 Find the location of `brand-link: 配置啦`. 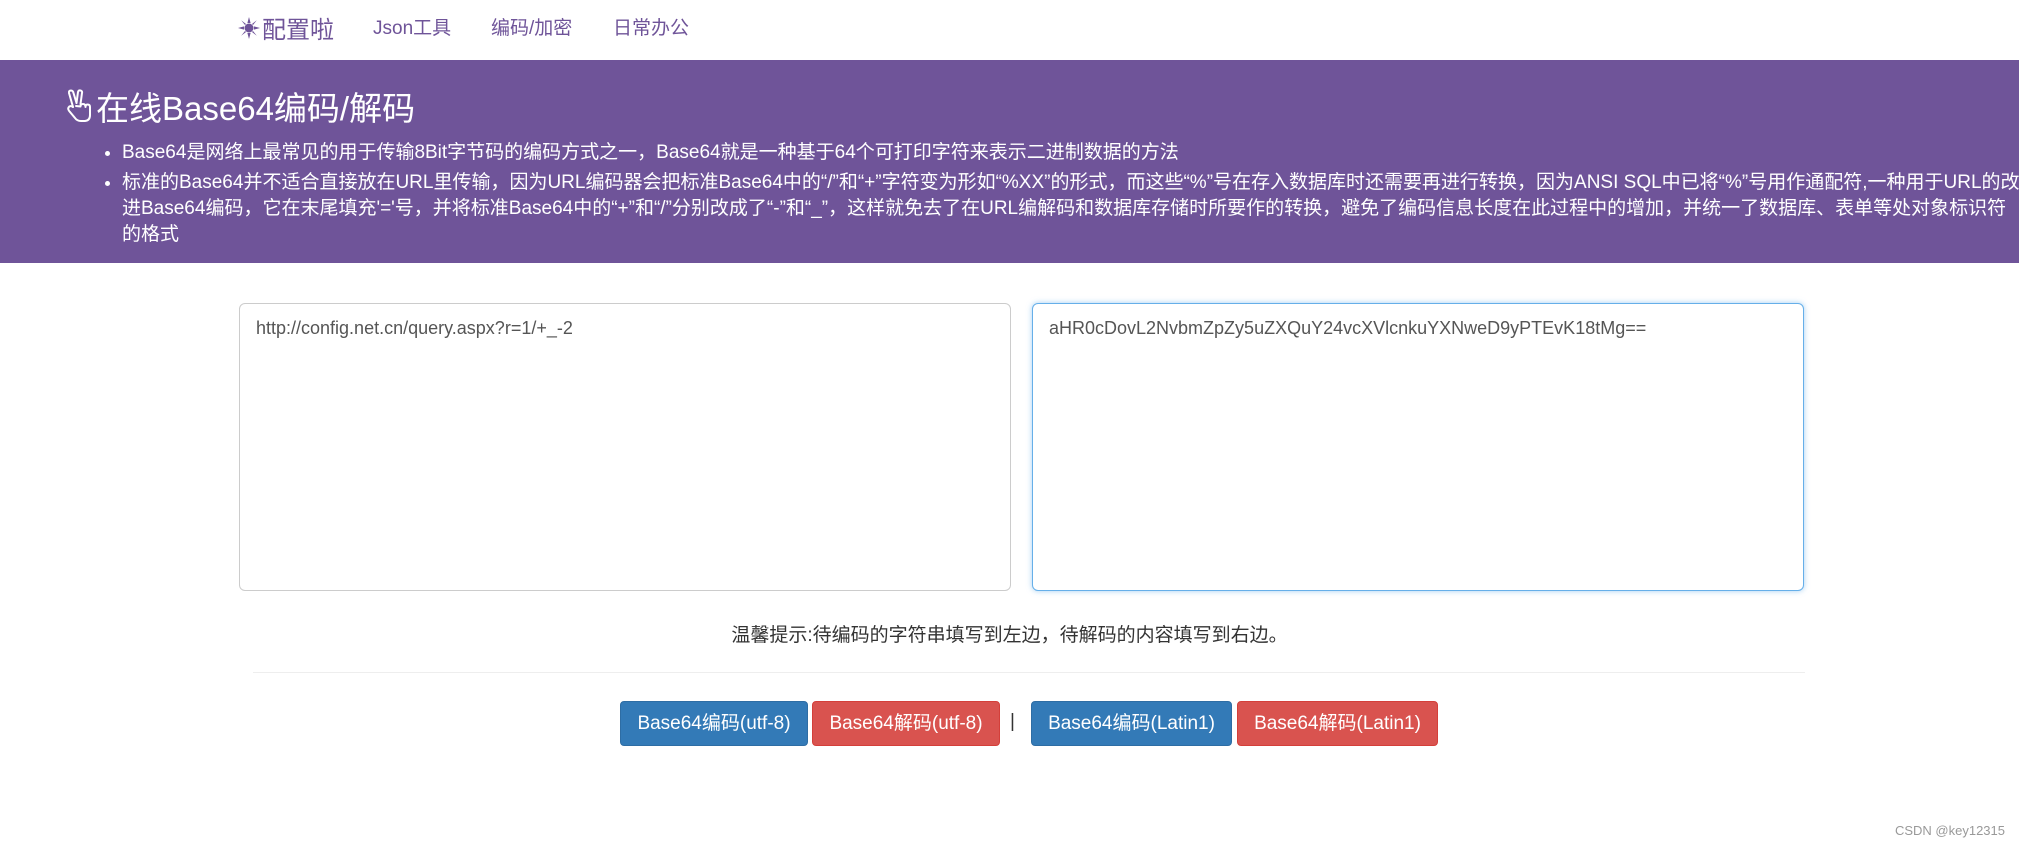

brand-link: 配置啦 is located at coordinates (286, 27).